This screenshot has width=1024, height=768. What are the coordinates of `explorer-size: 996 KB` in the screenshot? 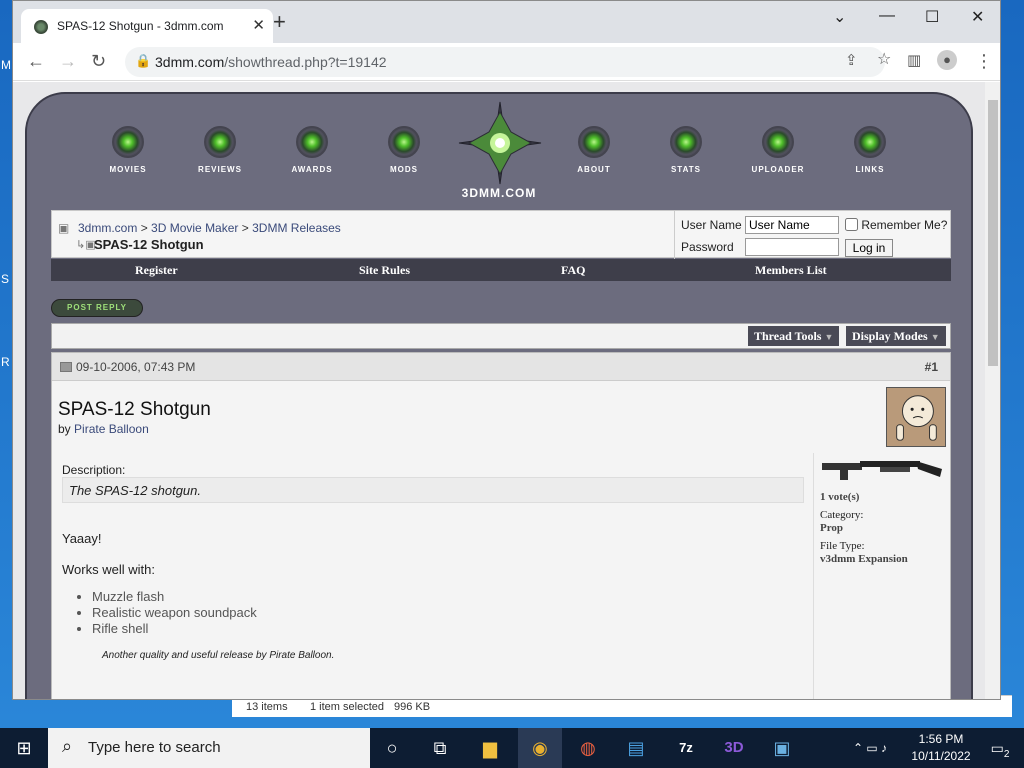 It's located at (412, 707).